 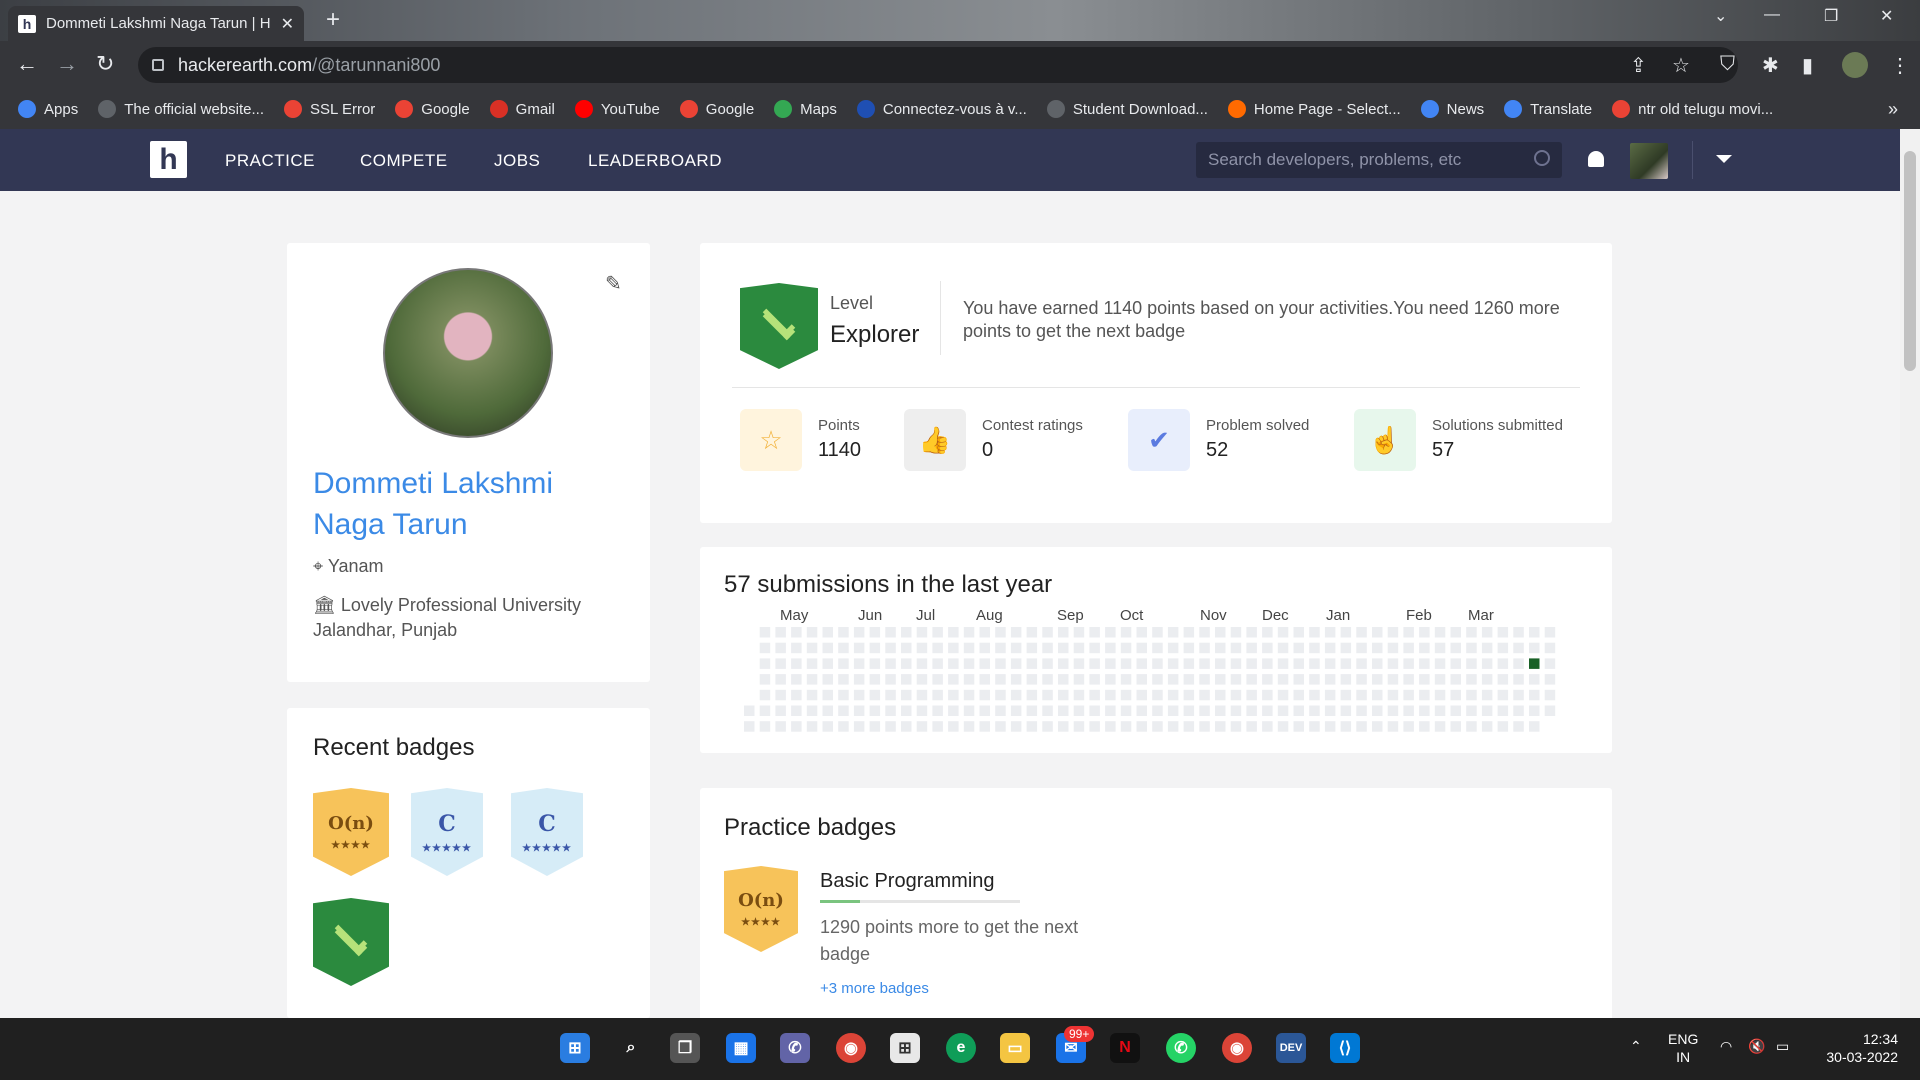 I want to click on bookmark-item: Gmail, so click(x=522, y=109).